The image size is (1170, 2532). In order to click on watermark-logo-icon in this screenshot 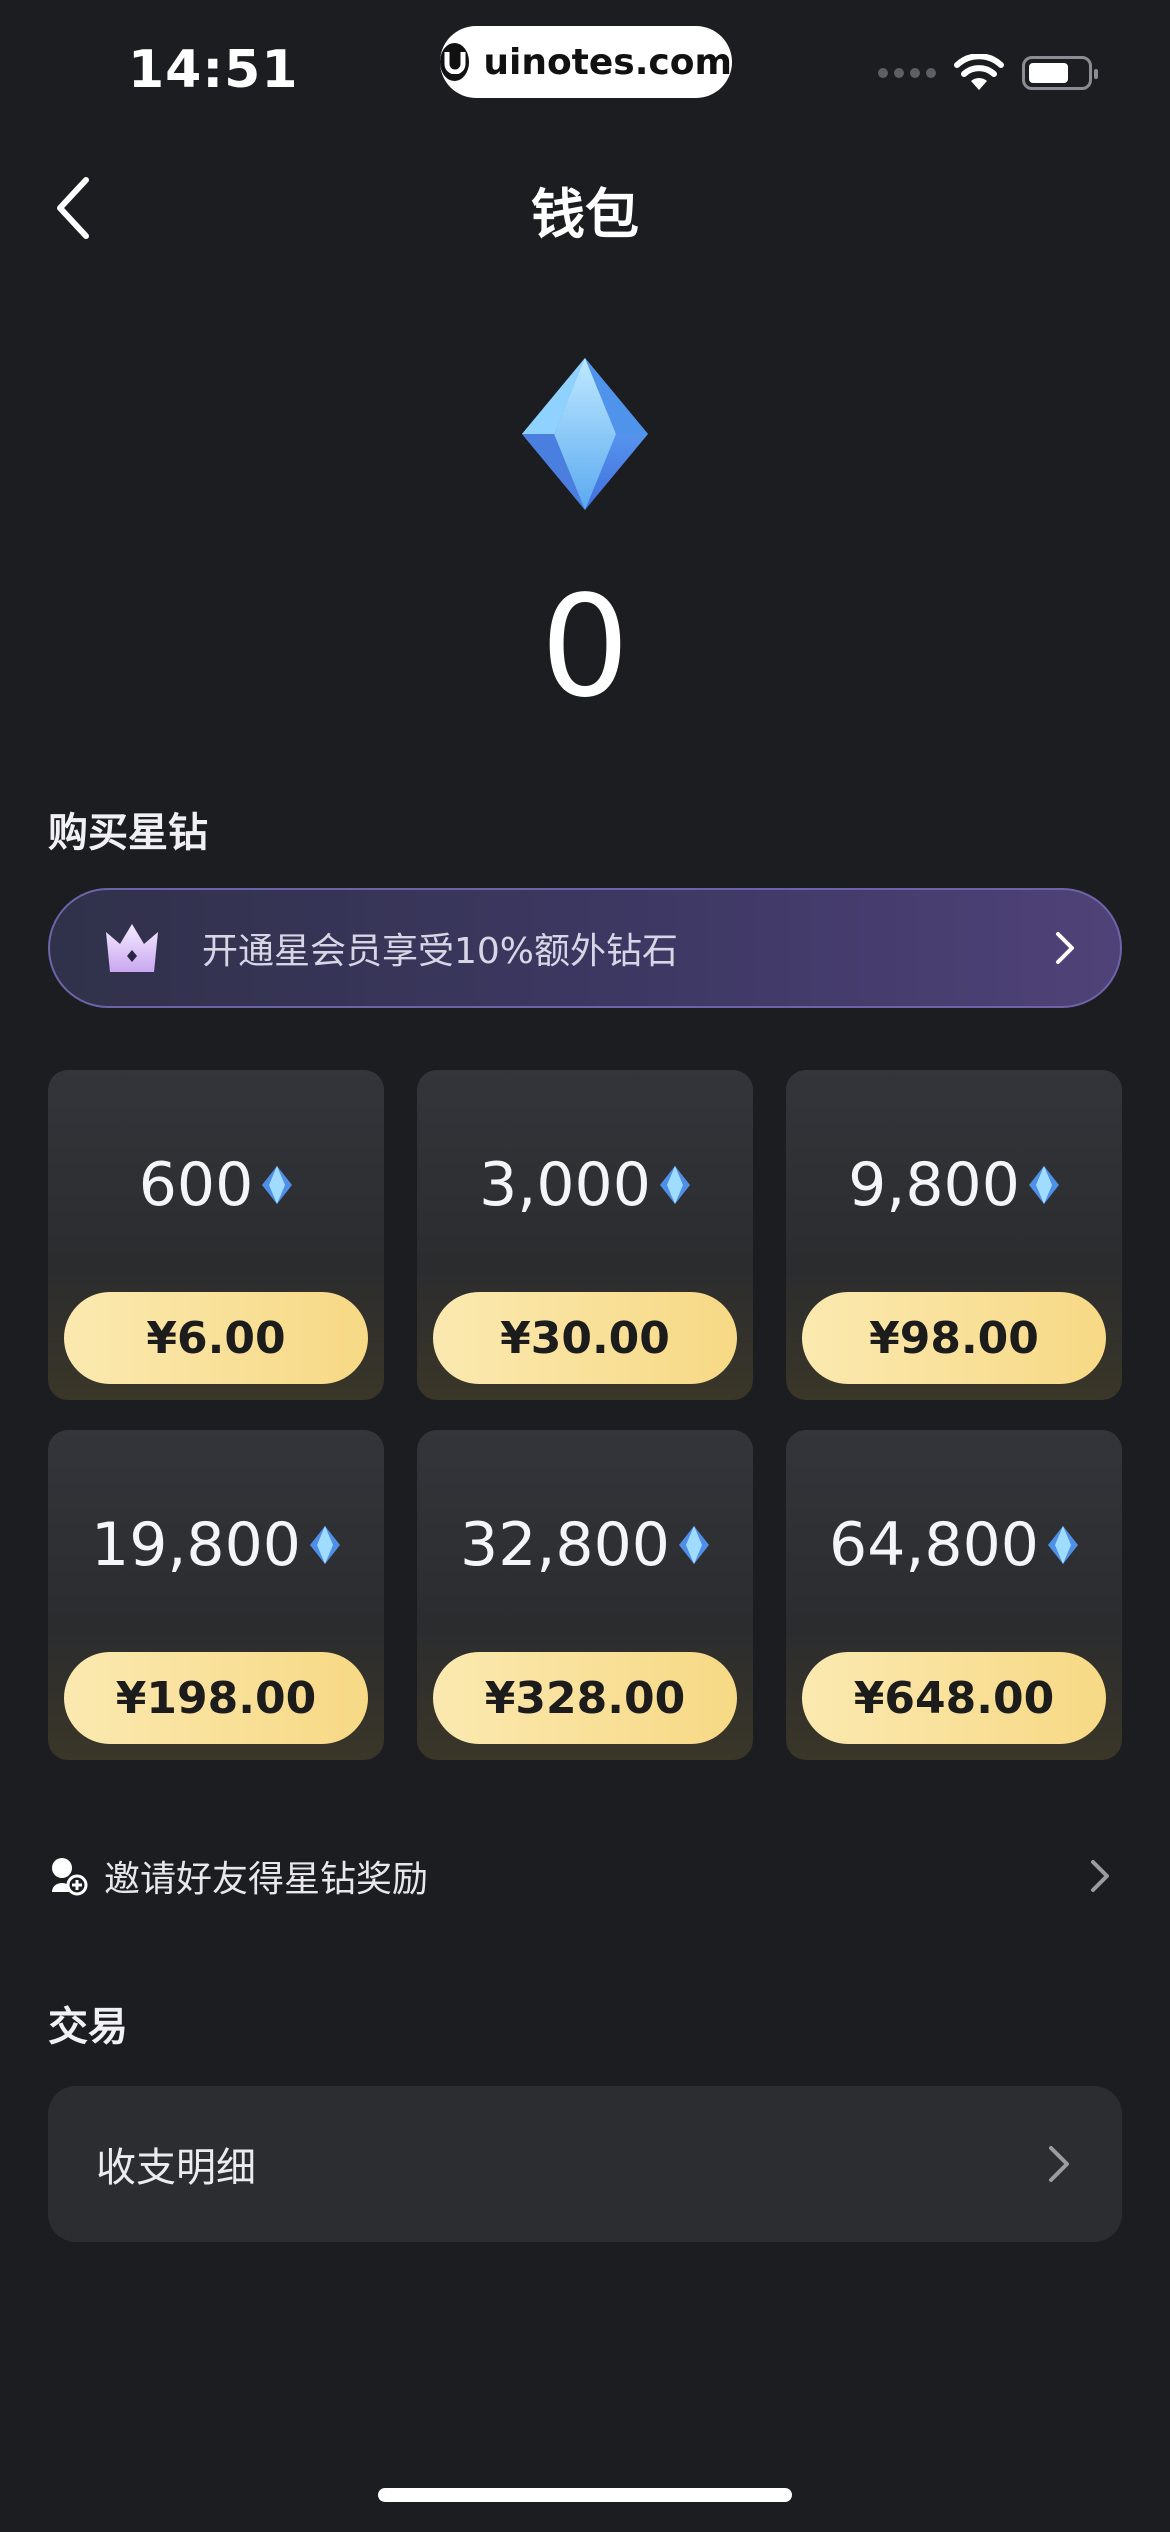, I will do `click(455, 62)`.